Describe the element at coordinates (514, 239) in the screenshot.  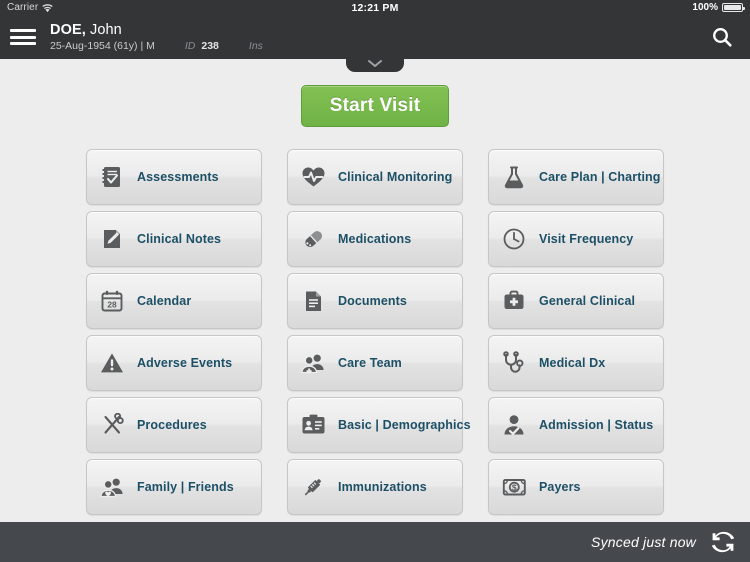
I see `clock-icon` at that location.